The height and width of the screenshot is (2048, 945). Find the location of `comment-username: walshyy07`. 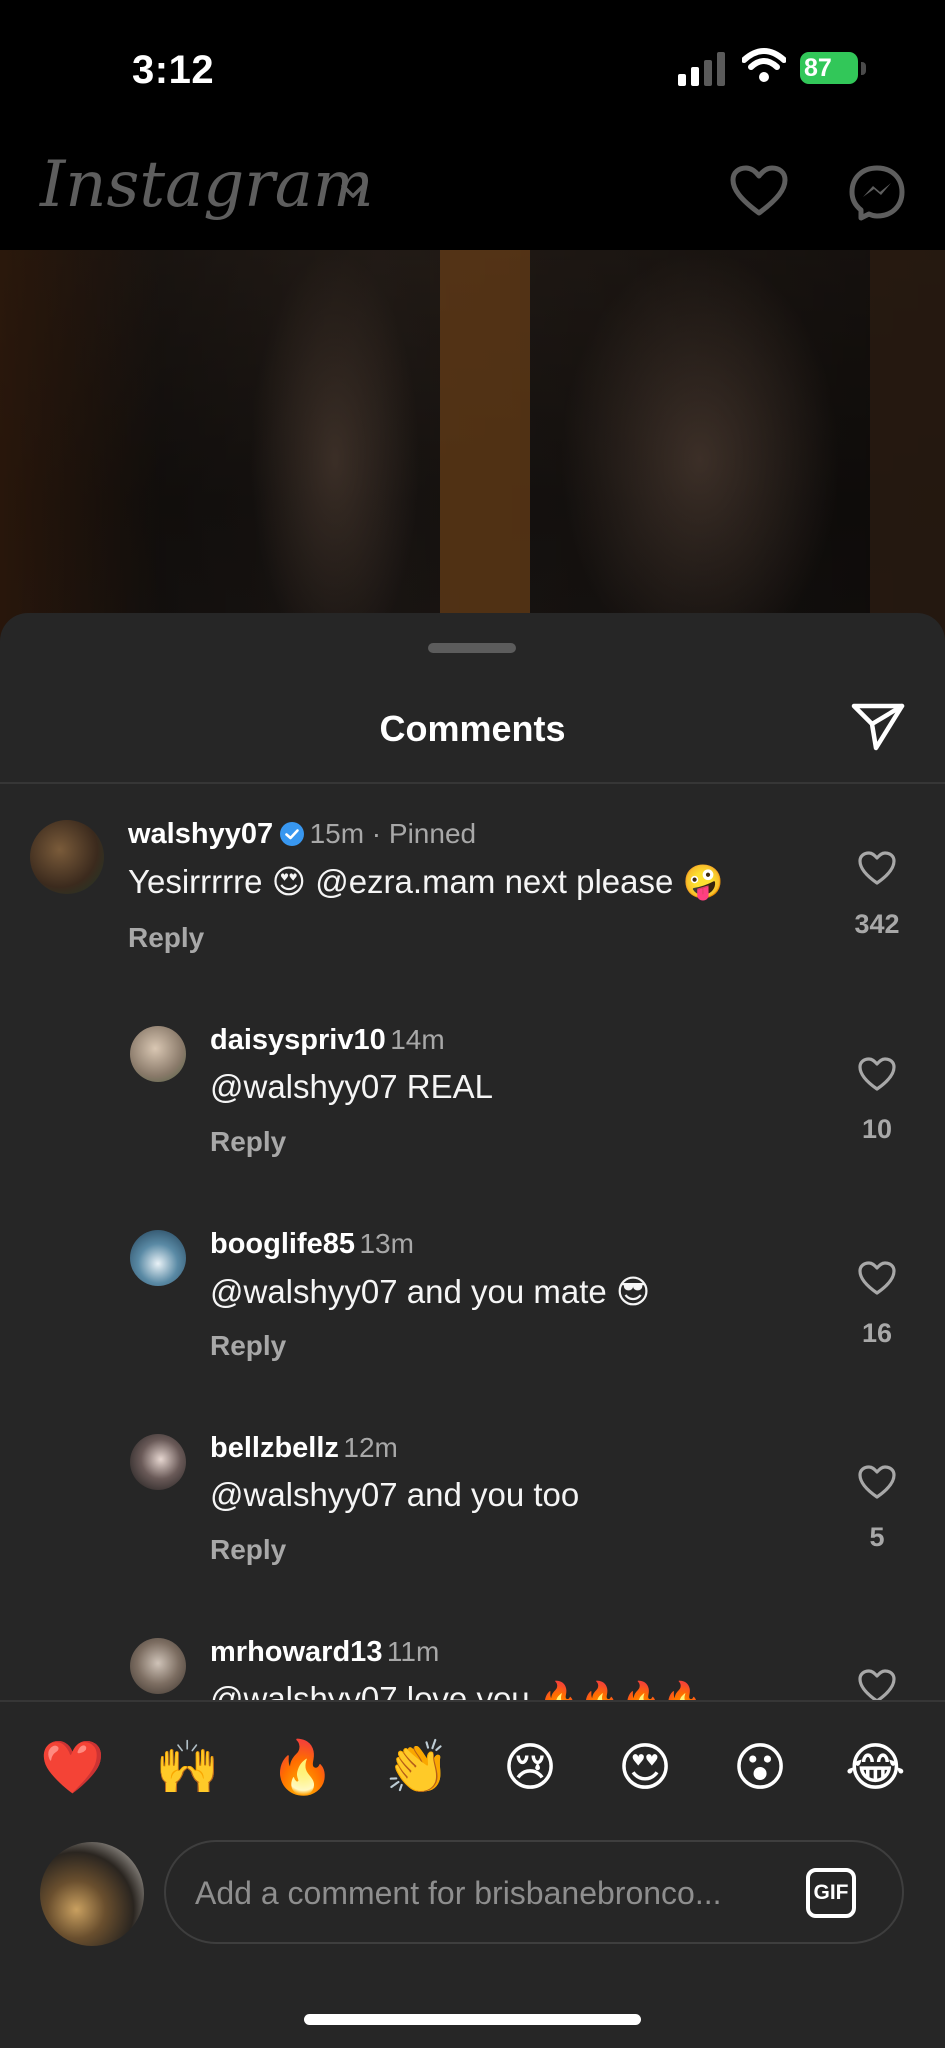

comment-username: walshyy07 is located at coordinates (200, 834).